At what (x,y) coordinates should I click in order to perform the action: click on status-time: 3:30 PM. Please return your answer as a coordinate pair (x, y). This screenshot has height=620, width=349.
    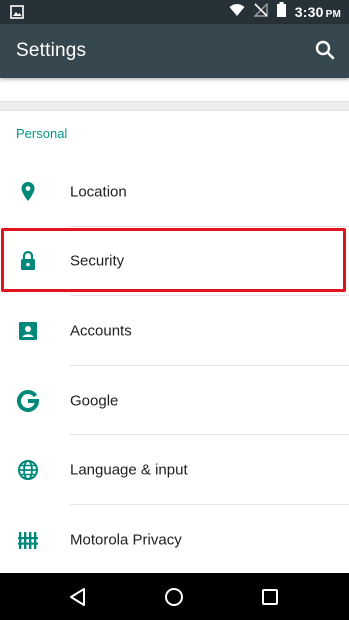
    Looking at the image, I should click on (317, 12).